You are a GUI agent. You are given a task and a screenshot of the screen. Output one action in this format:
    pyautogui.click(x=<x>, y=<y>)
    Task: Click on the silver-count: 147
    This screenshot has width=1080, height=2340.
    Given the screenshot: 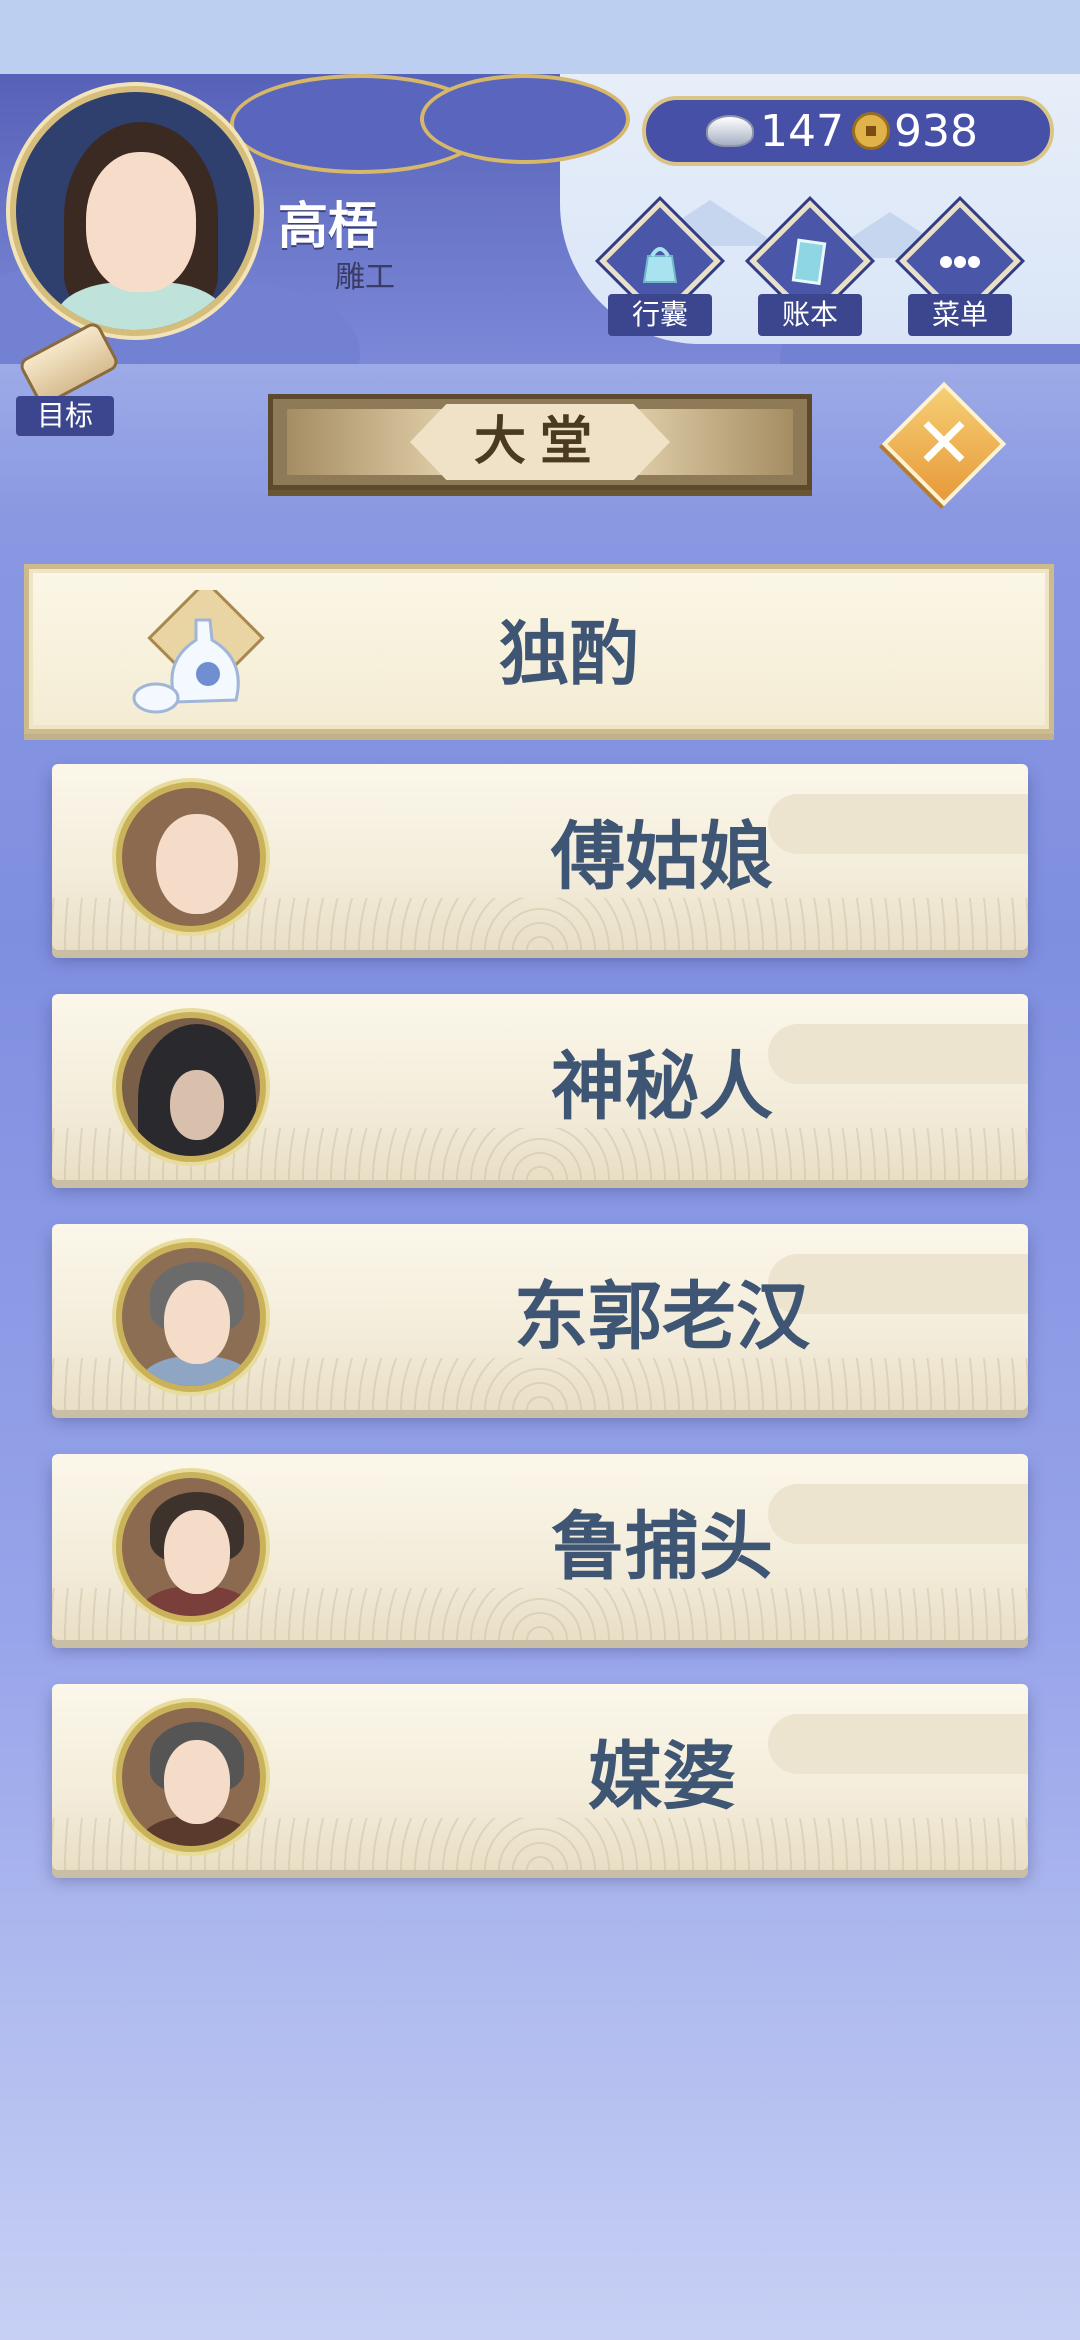 What is the action you would take?
    pyautogui.click(x=802, y=131)
    